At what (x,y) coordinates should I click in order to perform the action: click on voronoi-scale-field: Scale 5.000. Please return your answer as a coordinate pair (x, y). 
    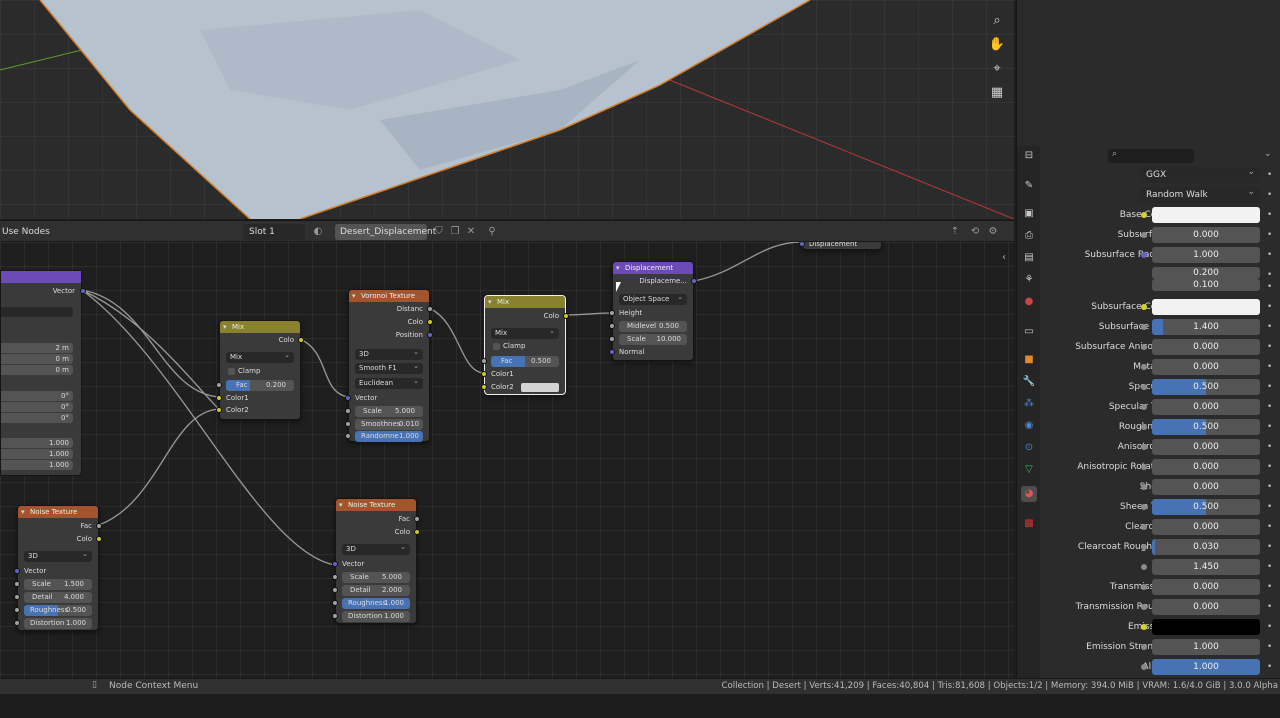
    Looking at the image, I should click on (389, 411).